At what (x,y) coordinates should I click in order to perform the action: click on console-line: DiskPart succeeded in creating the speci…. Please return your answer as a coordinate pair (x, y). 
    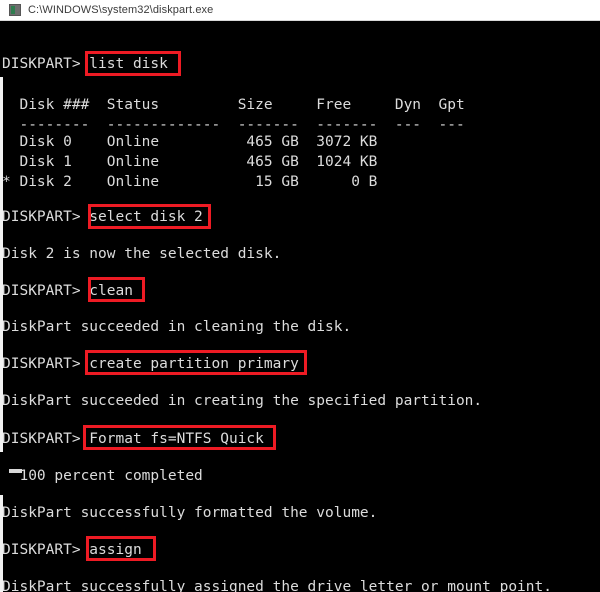
    Looking at the image, I should click on (242, 401).